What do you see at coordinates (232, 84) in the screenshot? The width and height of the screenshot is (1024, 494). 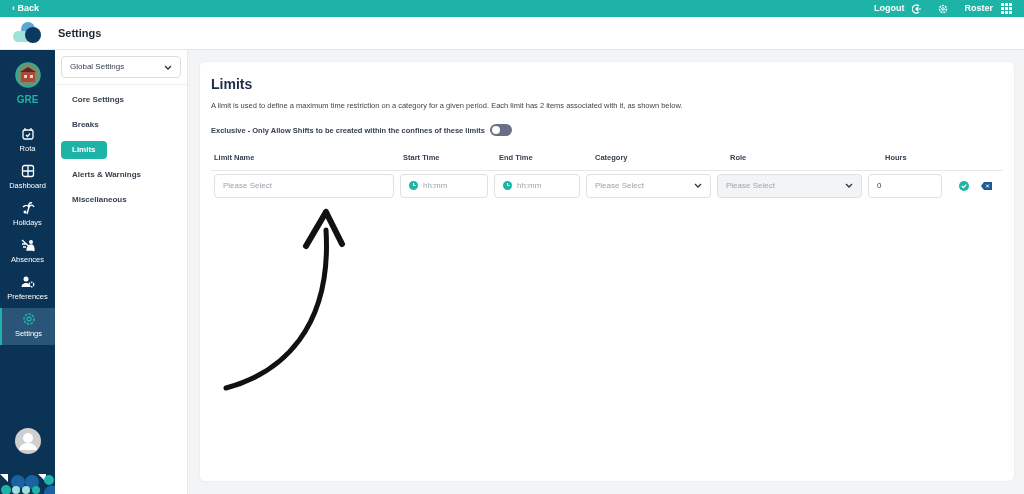 I see `section-title: Limits` at bounding box center [232, 84].